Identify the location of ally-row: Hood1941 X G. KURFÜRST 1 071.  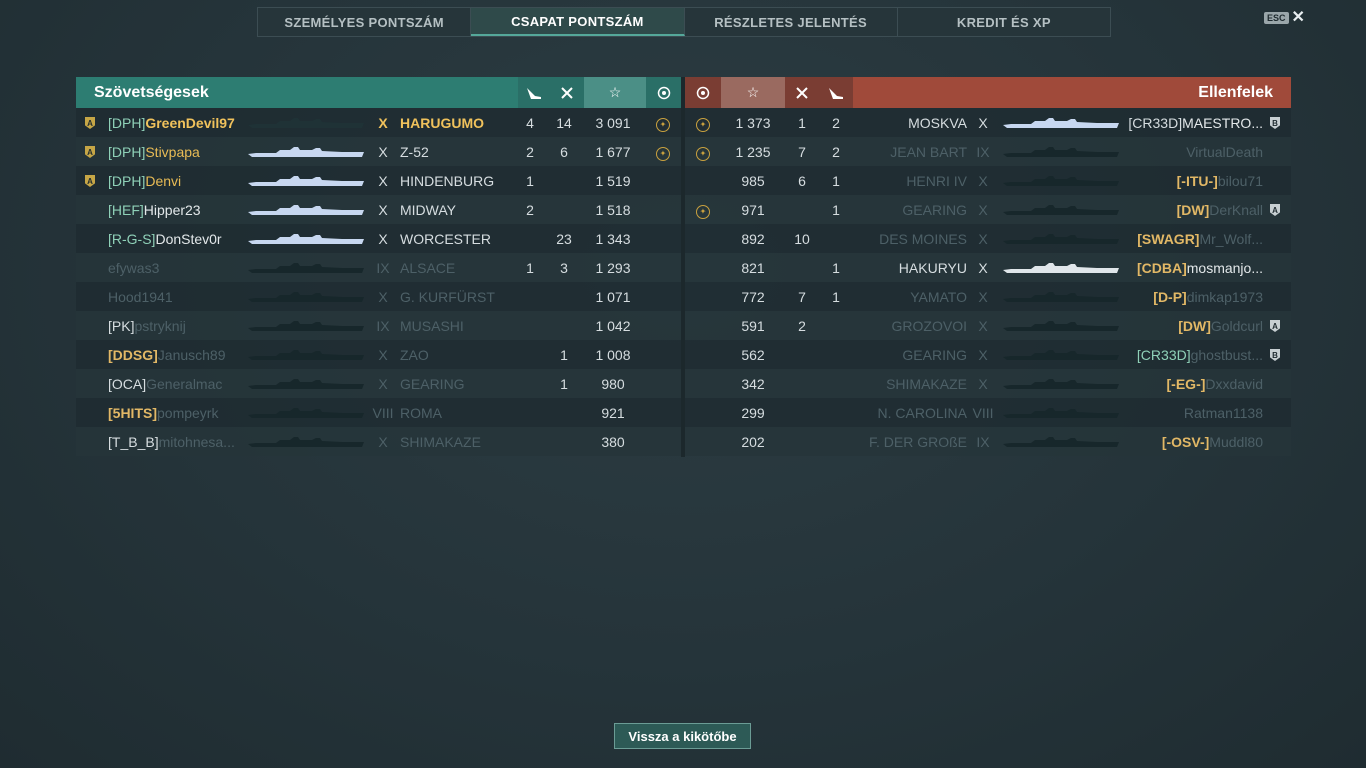
(378, 296).